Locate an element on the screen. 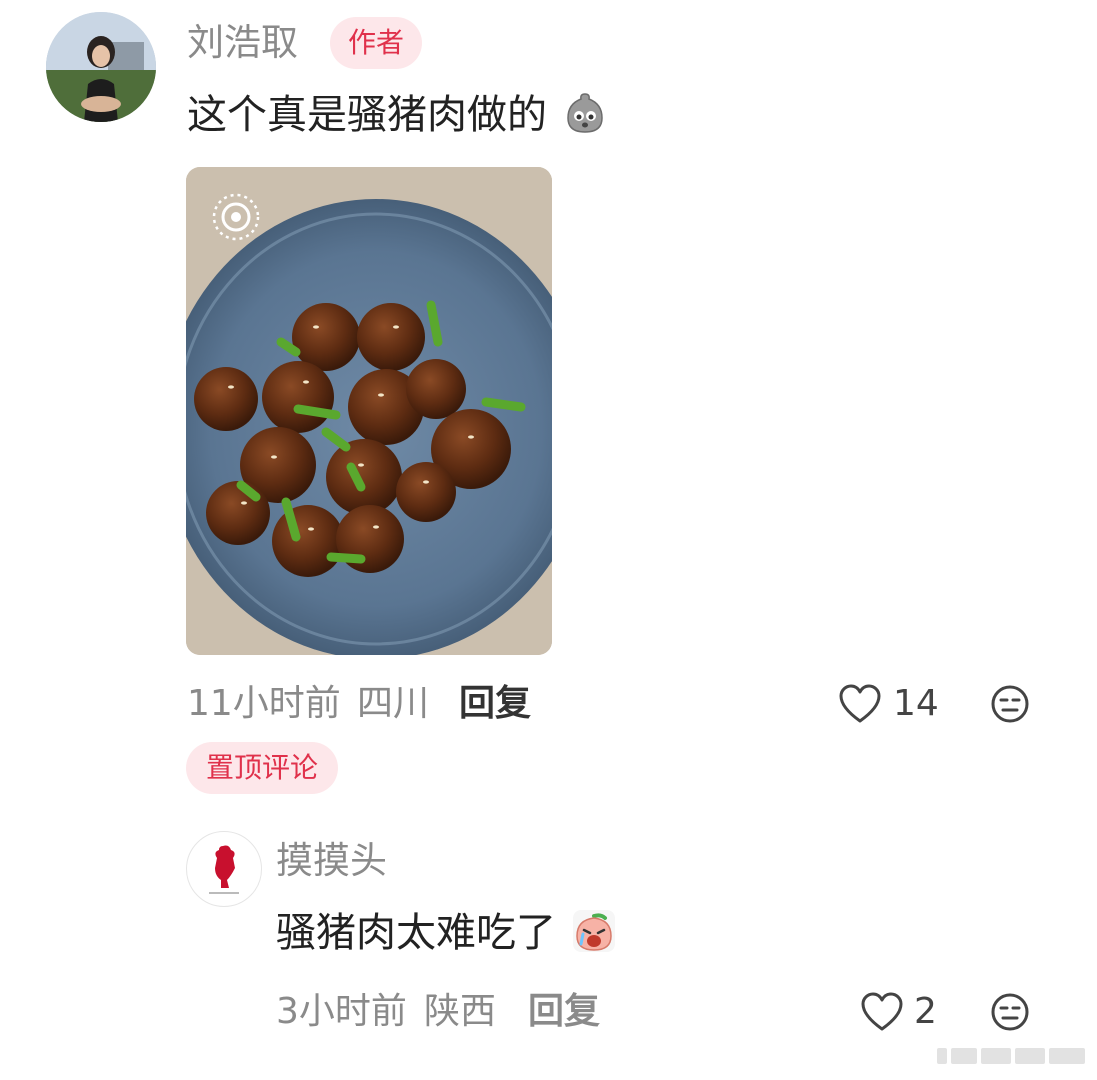 The height and width of the screenshot is (1080, 1097). pinned-comment-badge: 置顶评论 is located at coordinates (262, 768).